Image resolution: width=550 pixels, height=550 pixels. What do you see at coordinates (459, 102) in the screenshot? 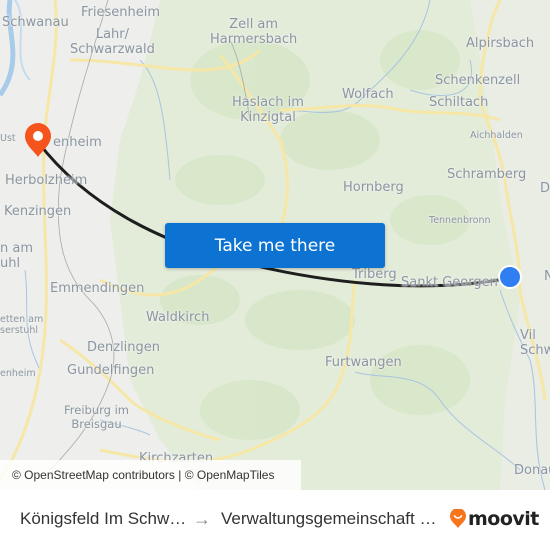
I see `place-label: Schiltach` at bounding box center [459, 102].